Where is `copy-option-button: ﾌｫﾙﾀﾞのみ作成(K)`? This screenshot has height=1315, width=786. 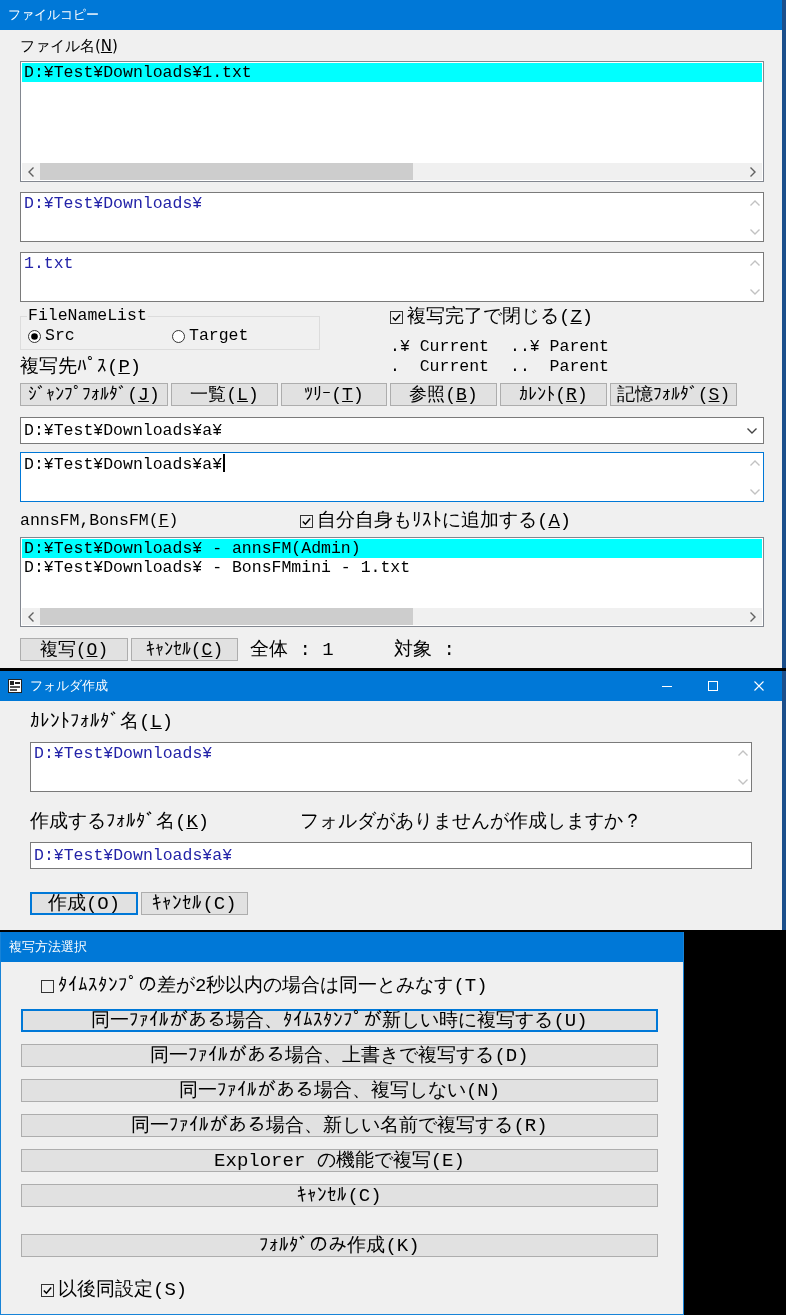
copy-option-button: ﾌｫﾙﾀﾞのみ作成(K) is located at coordinates (339, 1245).